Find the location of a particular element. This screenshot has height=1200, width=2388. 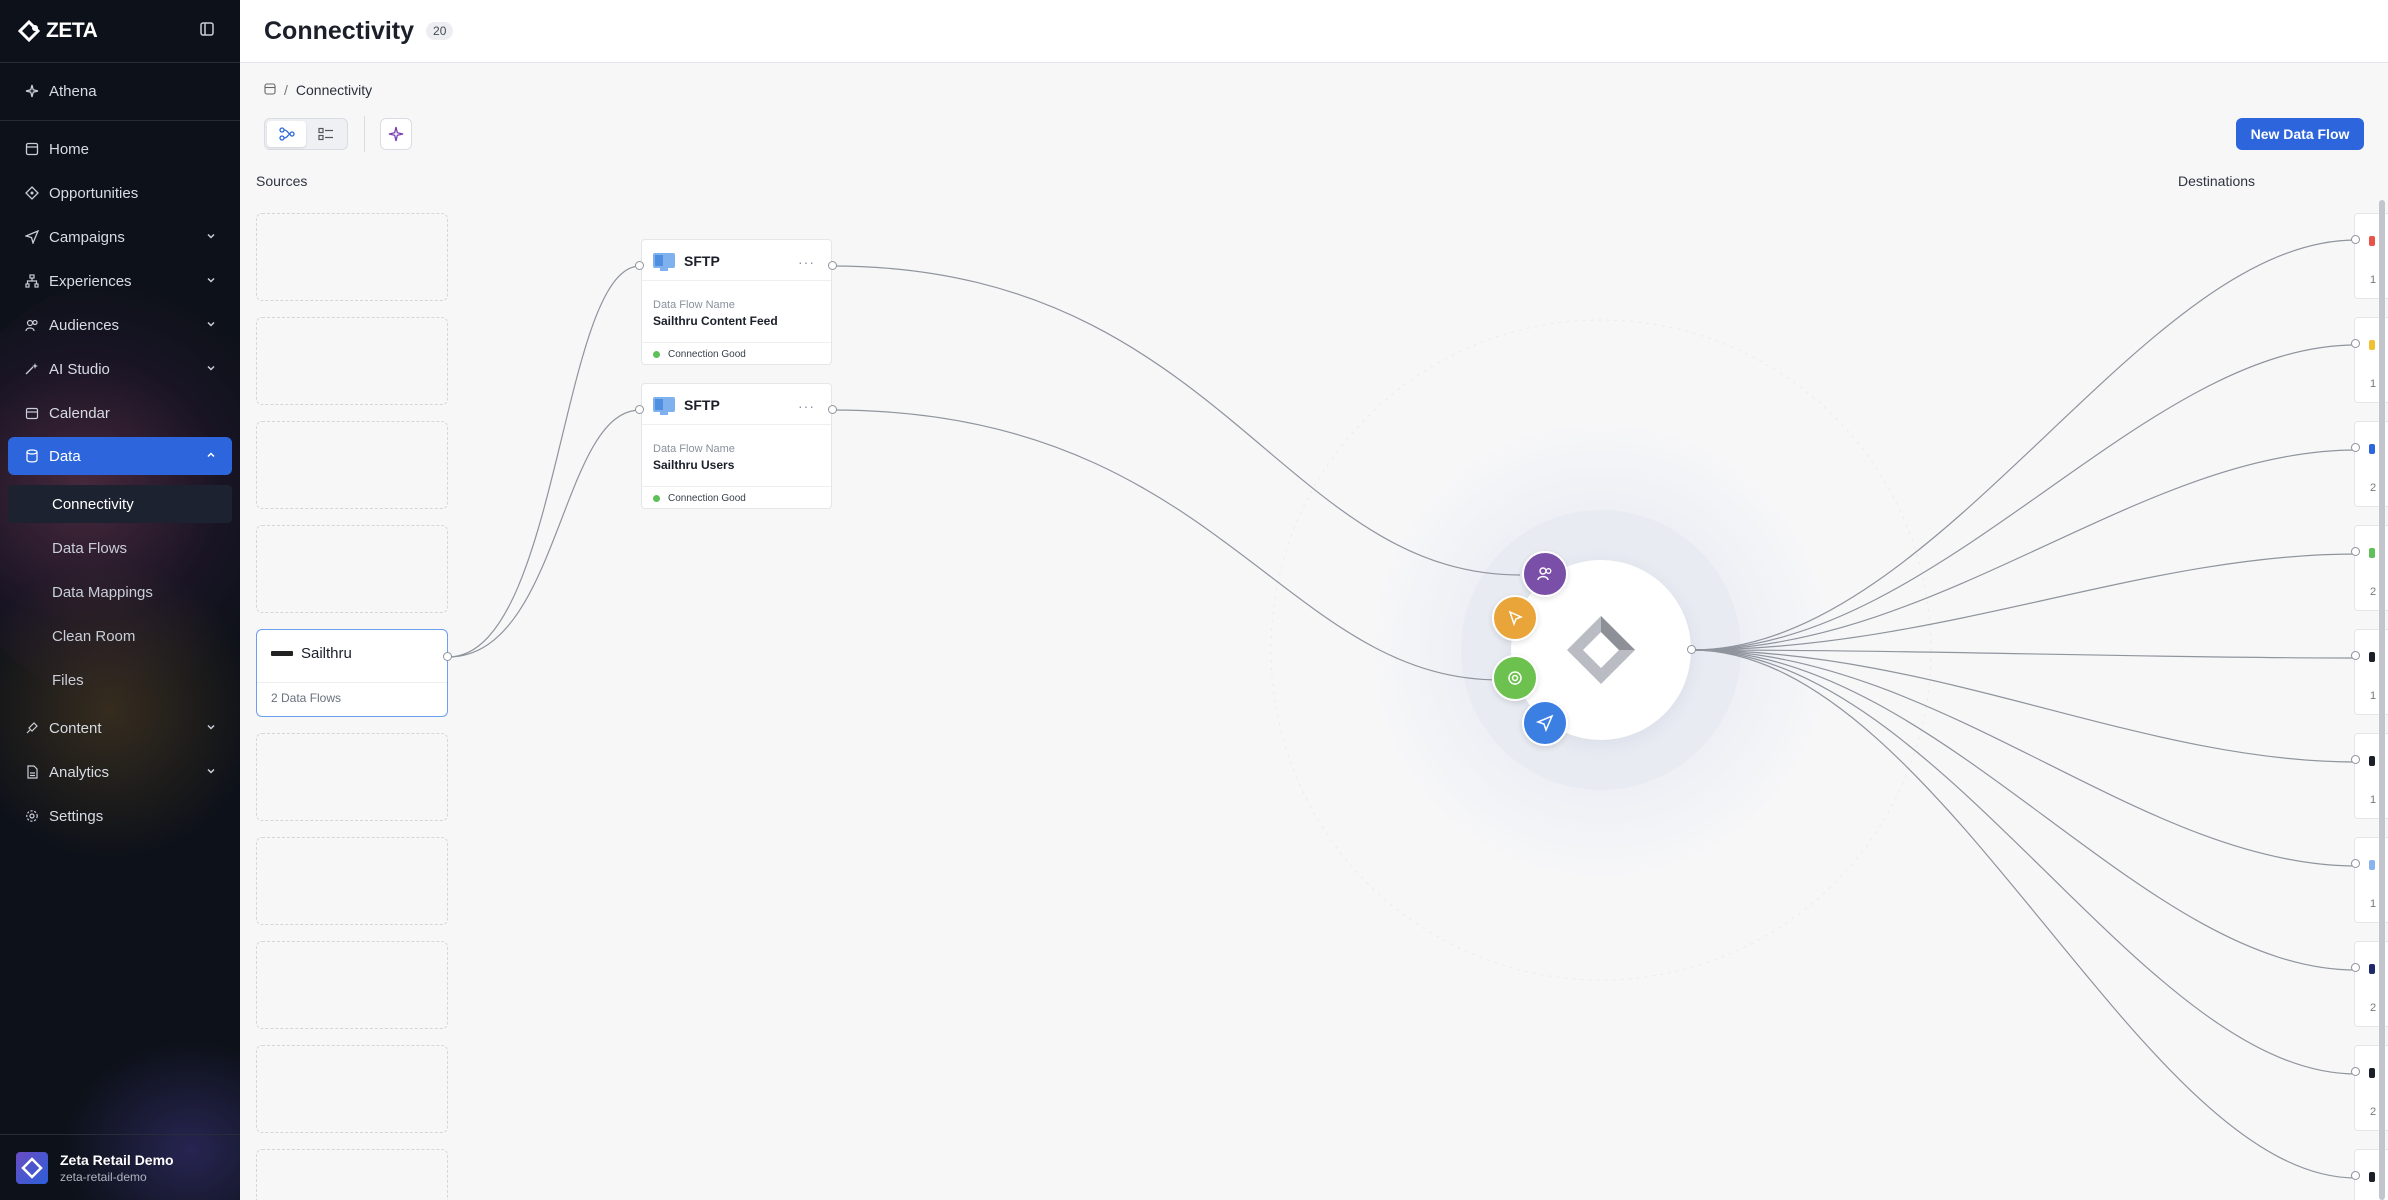

flow-name: Sailthru Content Feed is located at coordinates (715, 321).